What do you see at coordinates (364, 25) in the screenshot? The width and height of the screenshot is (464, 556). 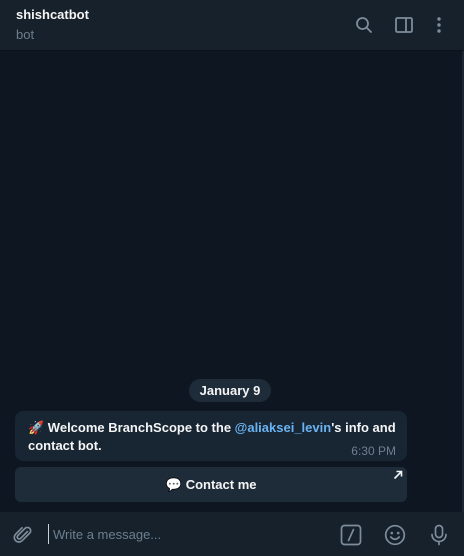 I see `search-icon` at bounding box center [364, 25].